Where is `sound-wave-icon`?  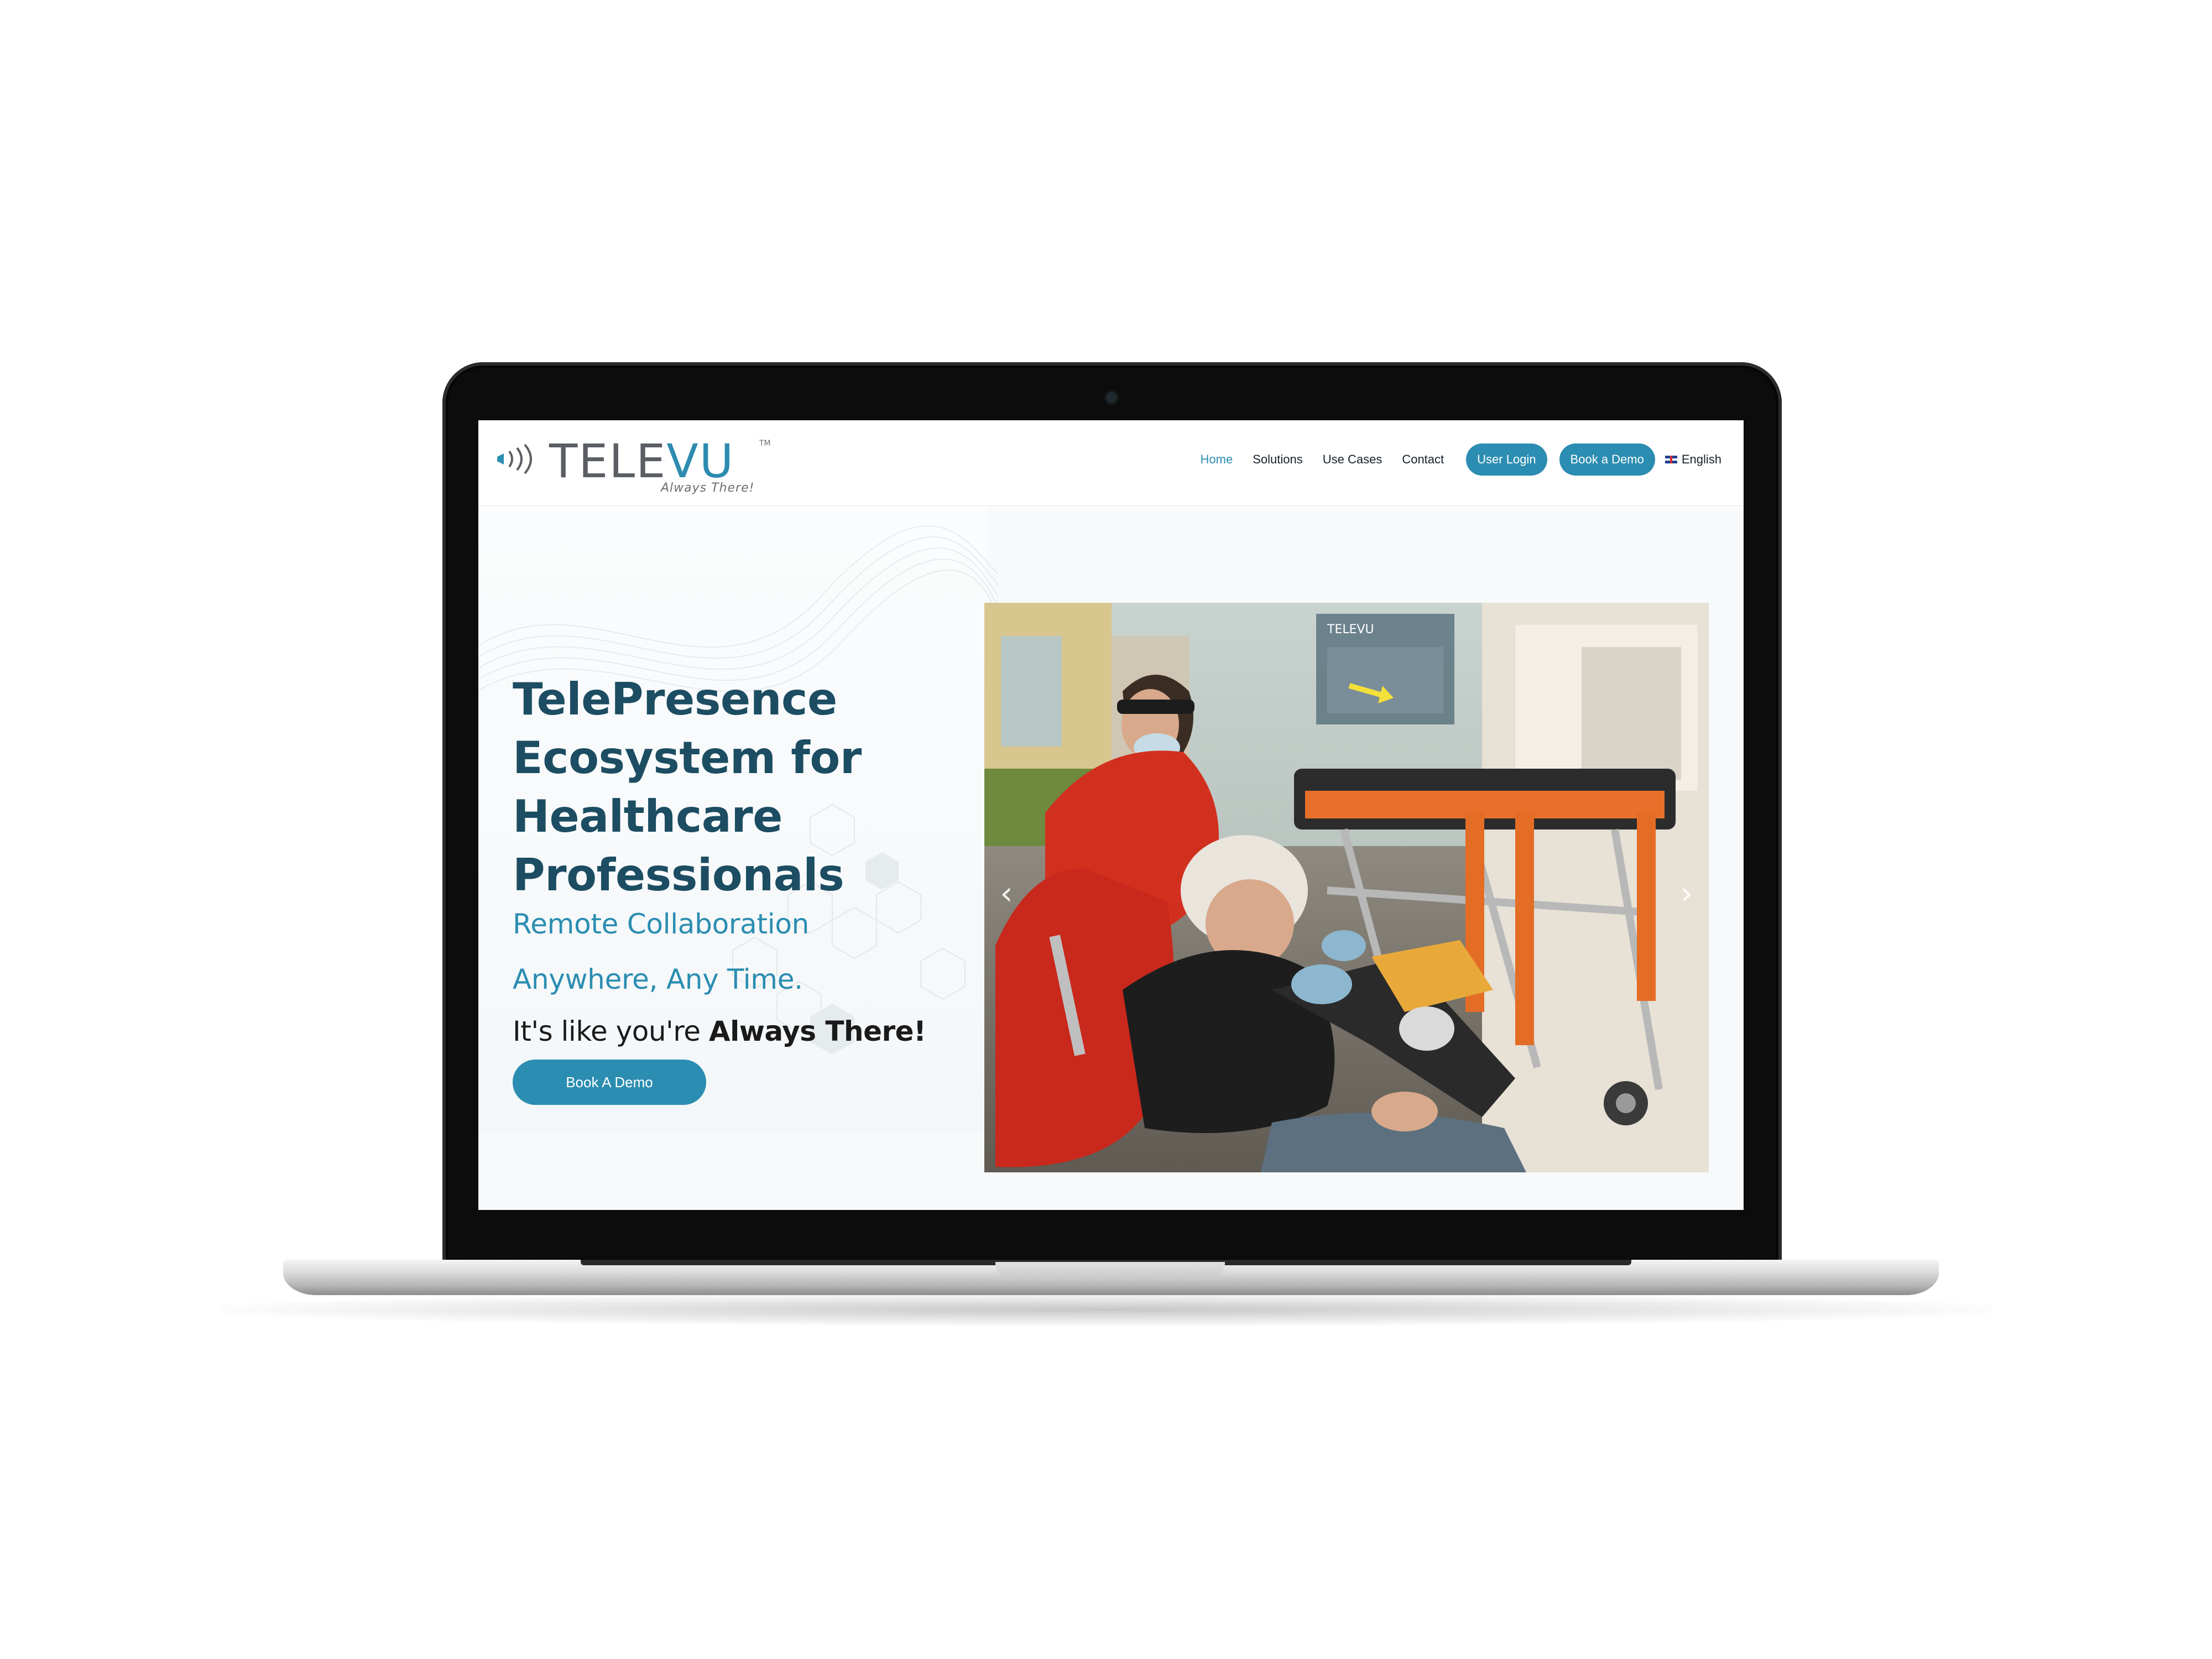
sound-wave-icon is located at coordinates (514, 459).